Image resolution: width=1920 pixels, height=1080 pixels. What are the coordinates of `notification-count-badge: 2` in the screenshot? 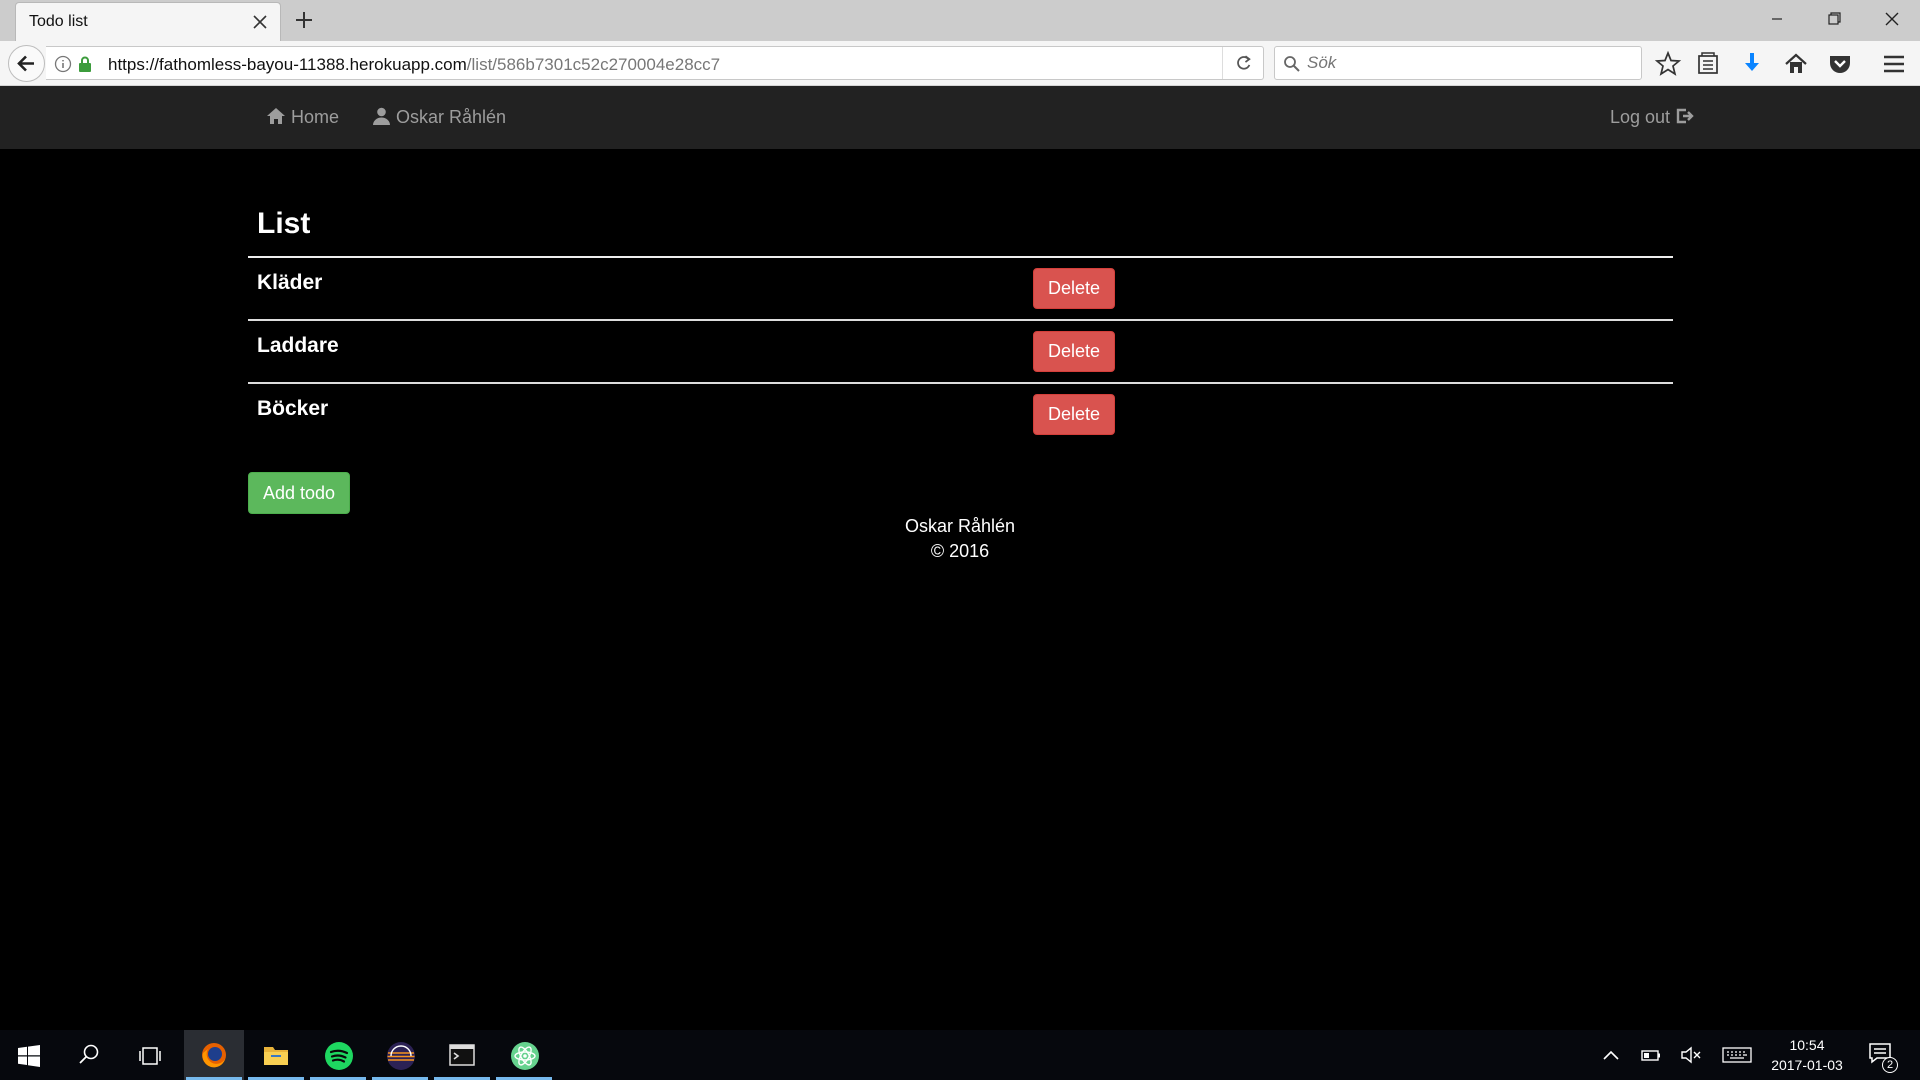 It's located at (1890, 1065).